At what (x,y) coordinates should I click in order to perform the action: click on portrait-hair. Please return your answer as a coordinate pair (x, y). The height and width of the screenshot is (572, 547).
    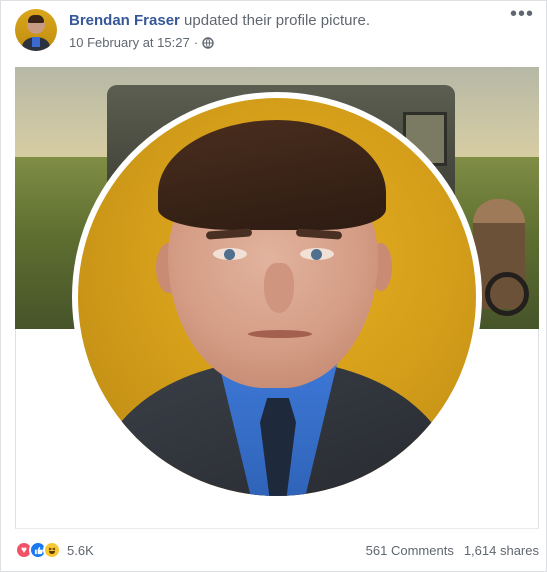
    Looking at the image, I should click on (272, 175).